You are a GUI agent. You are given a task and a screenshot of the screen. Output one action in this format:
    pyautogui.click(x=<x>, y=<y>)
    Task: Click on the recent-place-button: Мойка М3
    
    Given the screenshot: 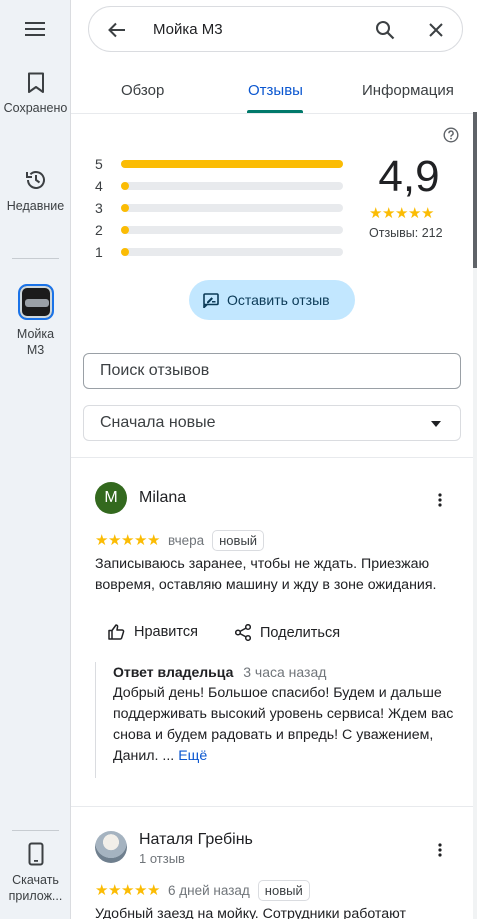 What is the action you would take?
    pyautogui.click(x=35, y=321)
    